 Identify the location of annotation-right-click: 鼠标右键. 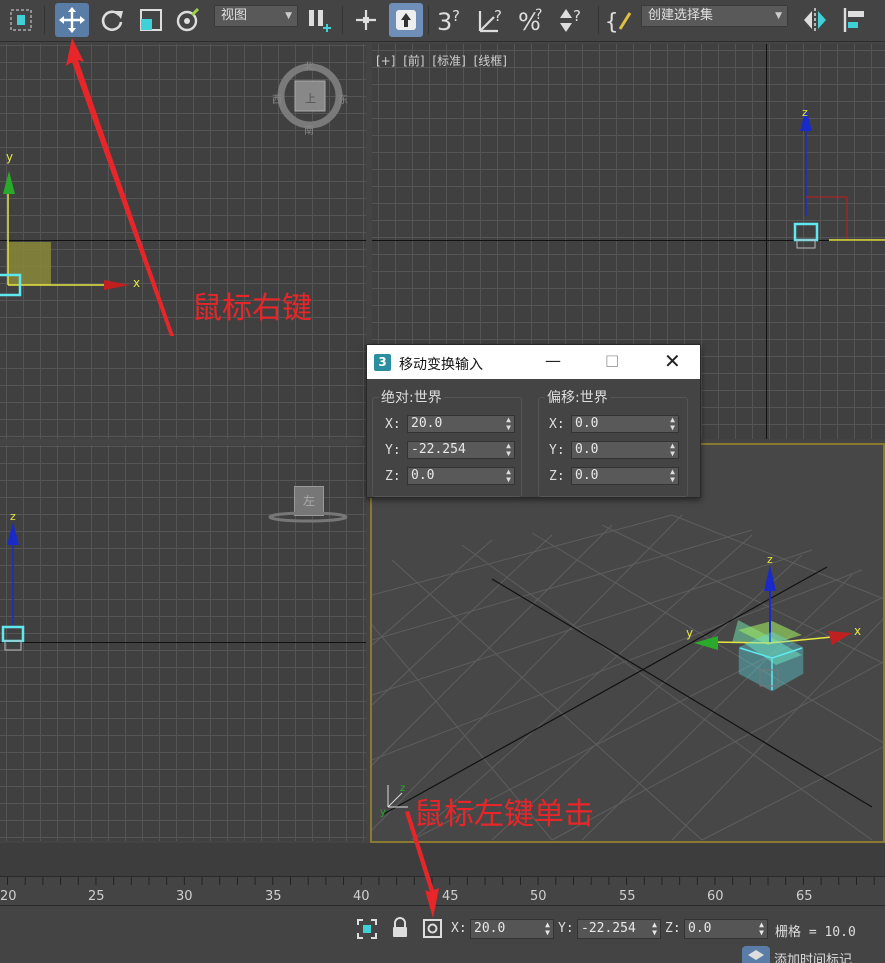
(252, 308).